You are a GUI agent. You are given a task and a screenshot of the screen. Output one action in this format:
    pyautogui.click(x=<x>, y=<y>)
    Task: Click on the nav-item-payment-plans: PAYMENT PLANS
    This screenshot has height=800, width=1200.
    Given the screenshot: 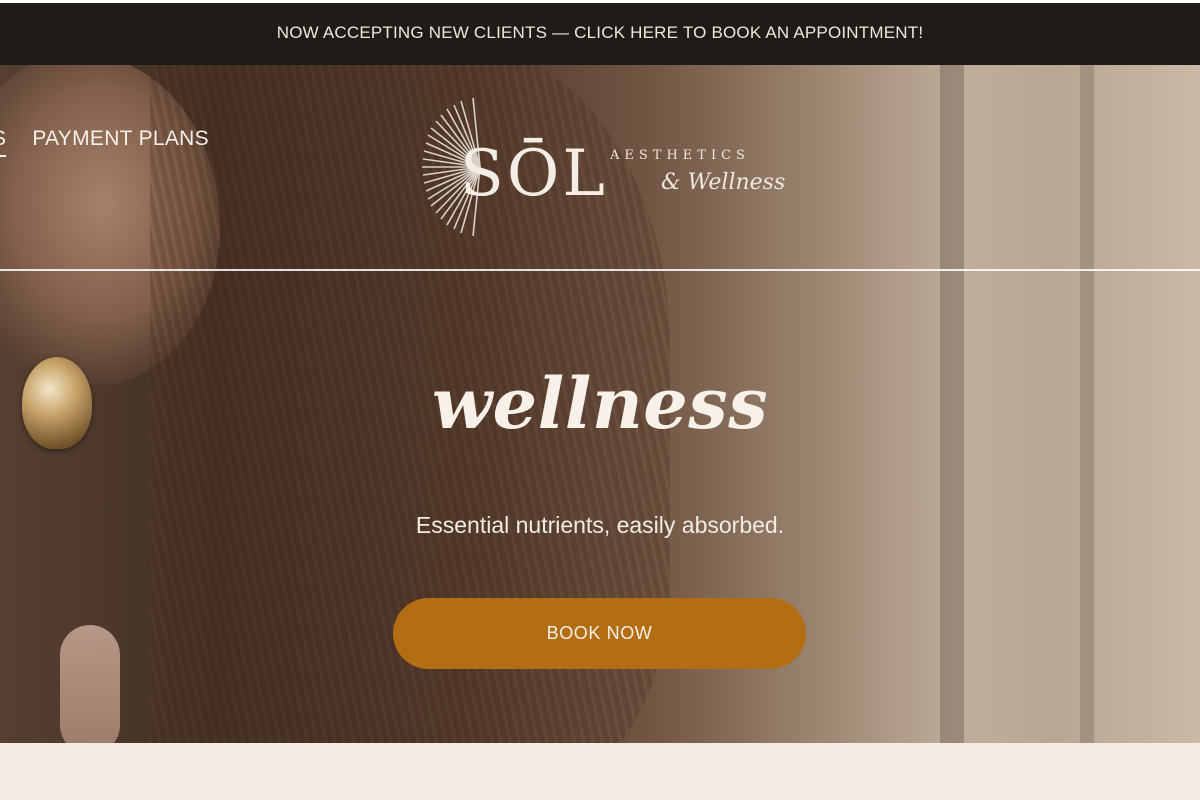 What is the action you would take?
    pyautogui.click(x=120, y=142)
    